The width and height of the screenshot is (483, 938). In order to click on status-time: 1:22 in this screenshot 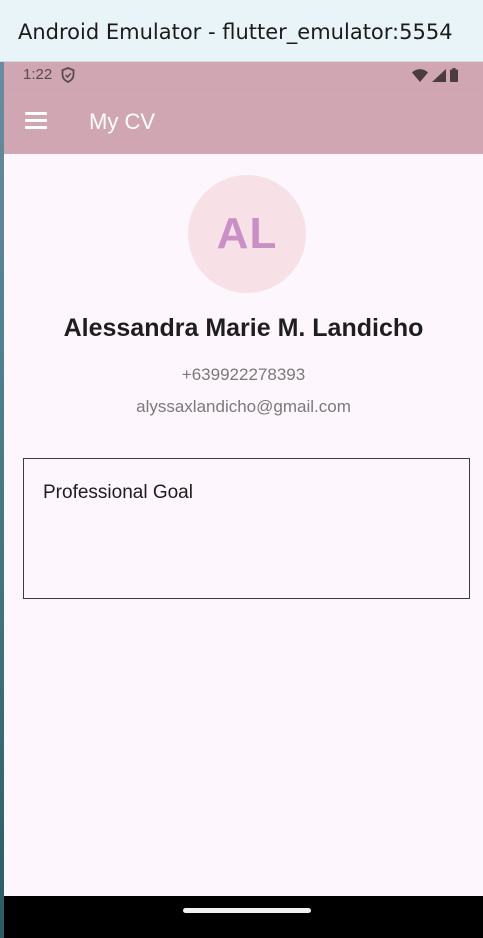, I will do `click(38, 74)`.